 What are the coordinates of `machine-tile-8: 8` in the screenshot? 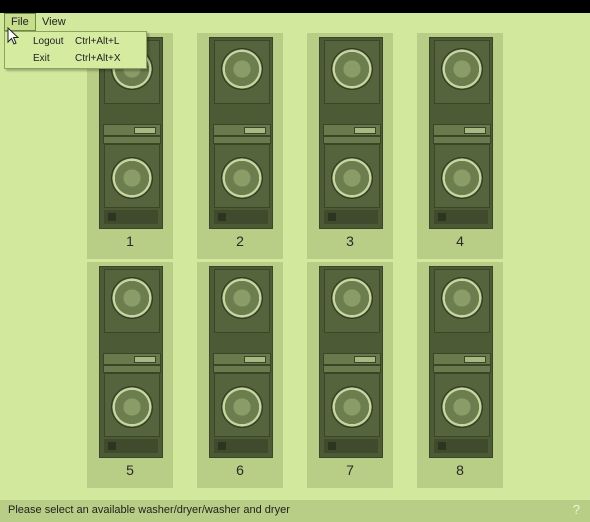 It's located at (460, 375).